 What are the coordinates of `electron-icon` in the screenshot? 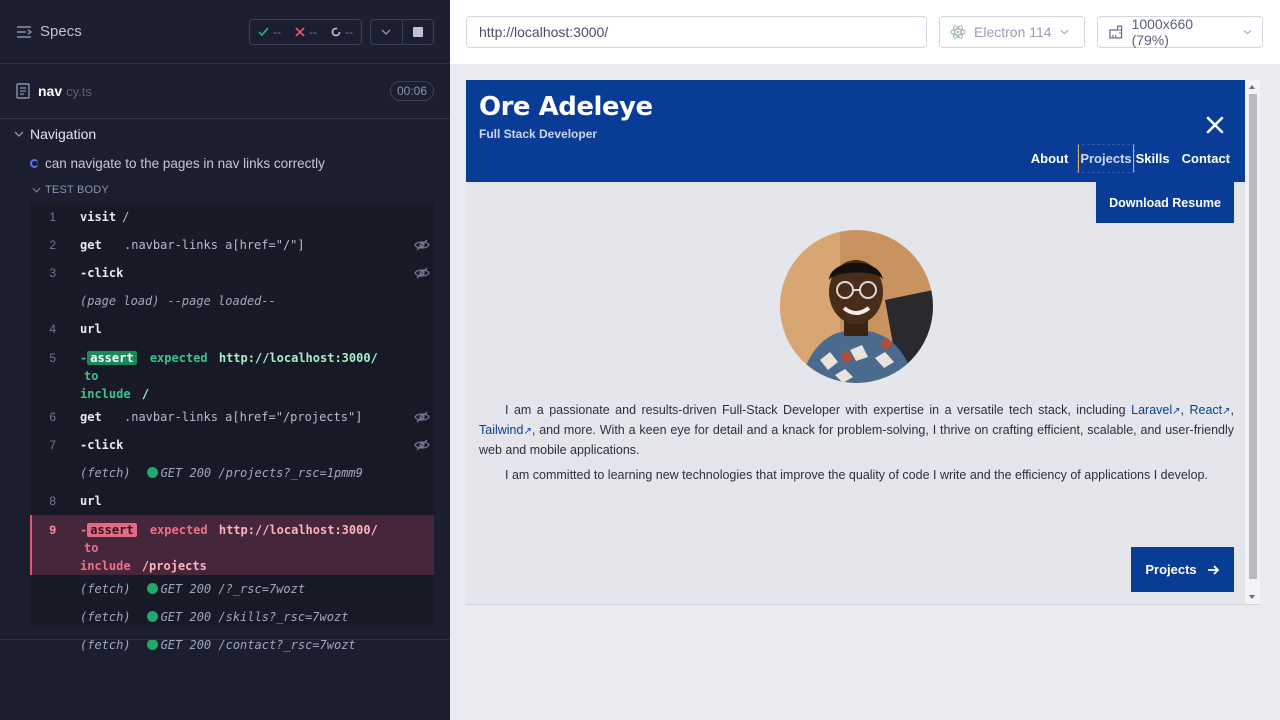 It's located at (958, 32).